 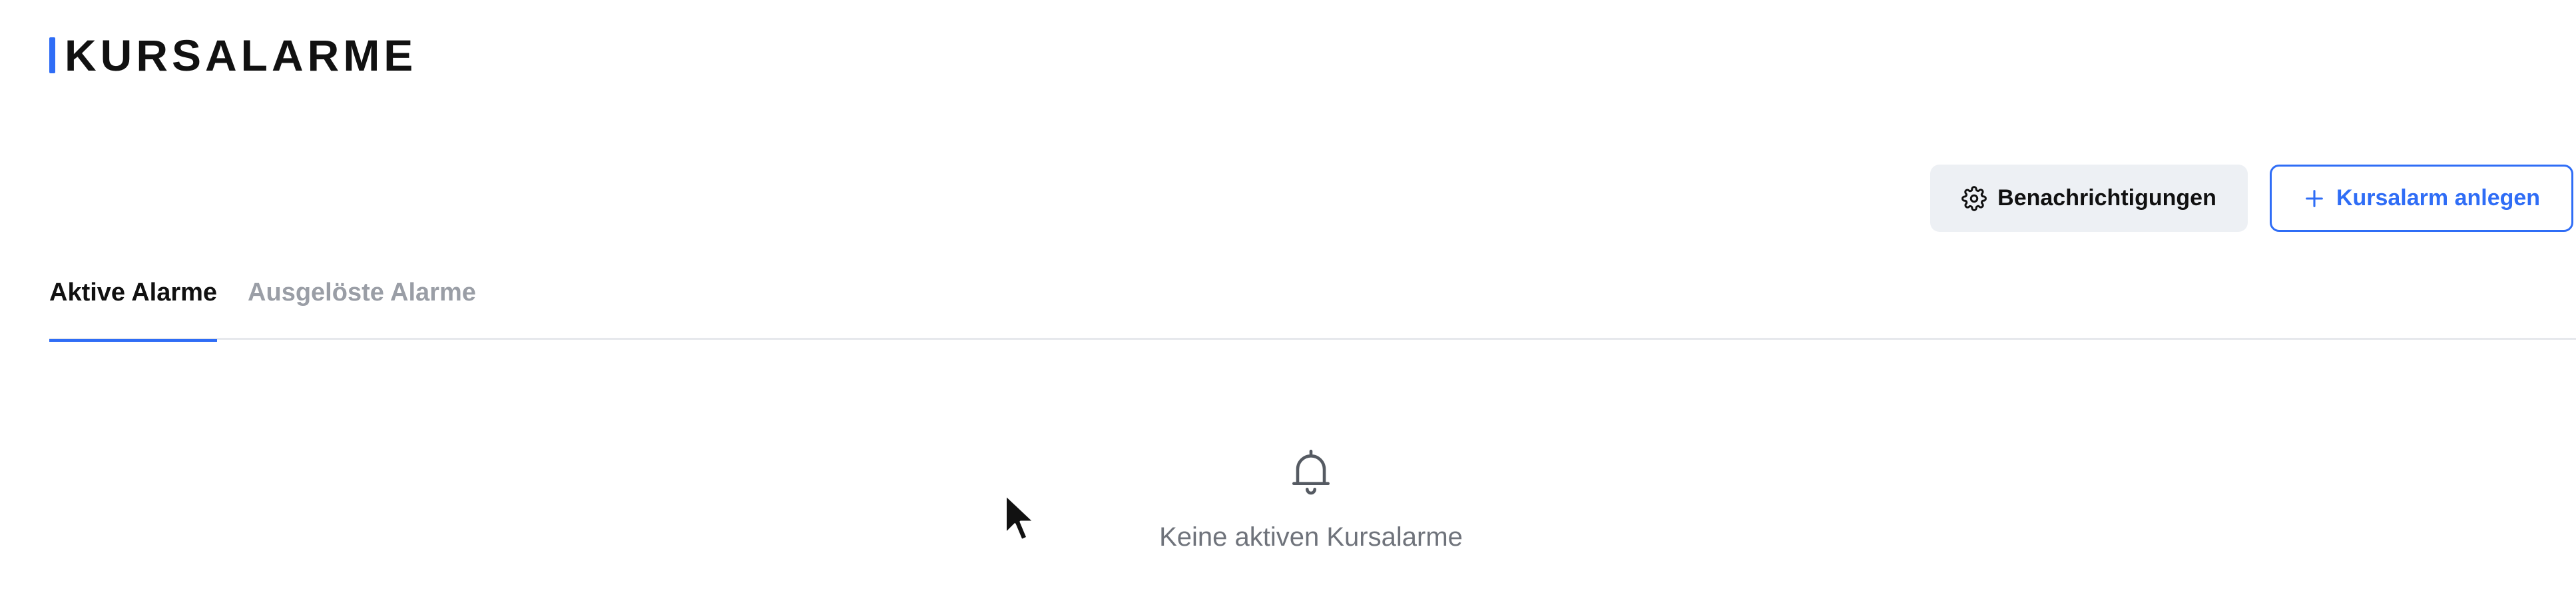 I want to click on add-alarm-button-label: Kursalarm anlegen, so click(x=2439, y=198).